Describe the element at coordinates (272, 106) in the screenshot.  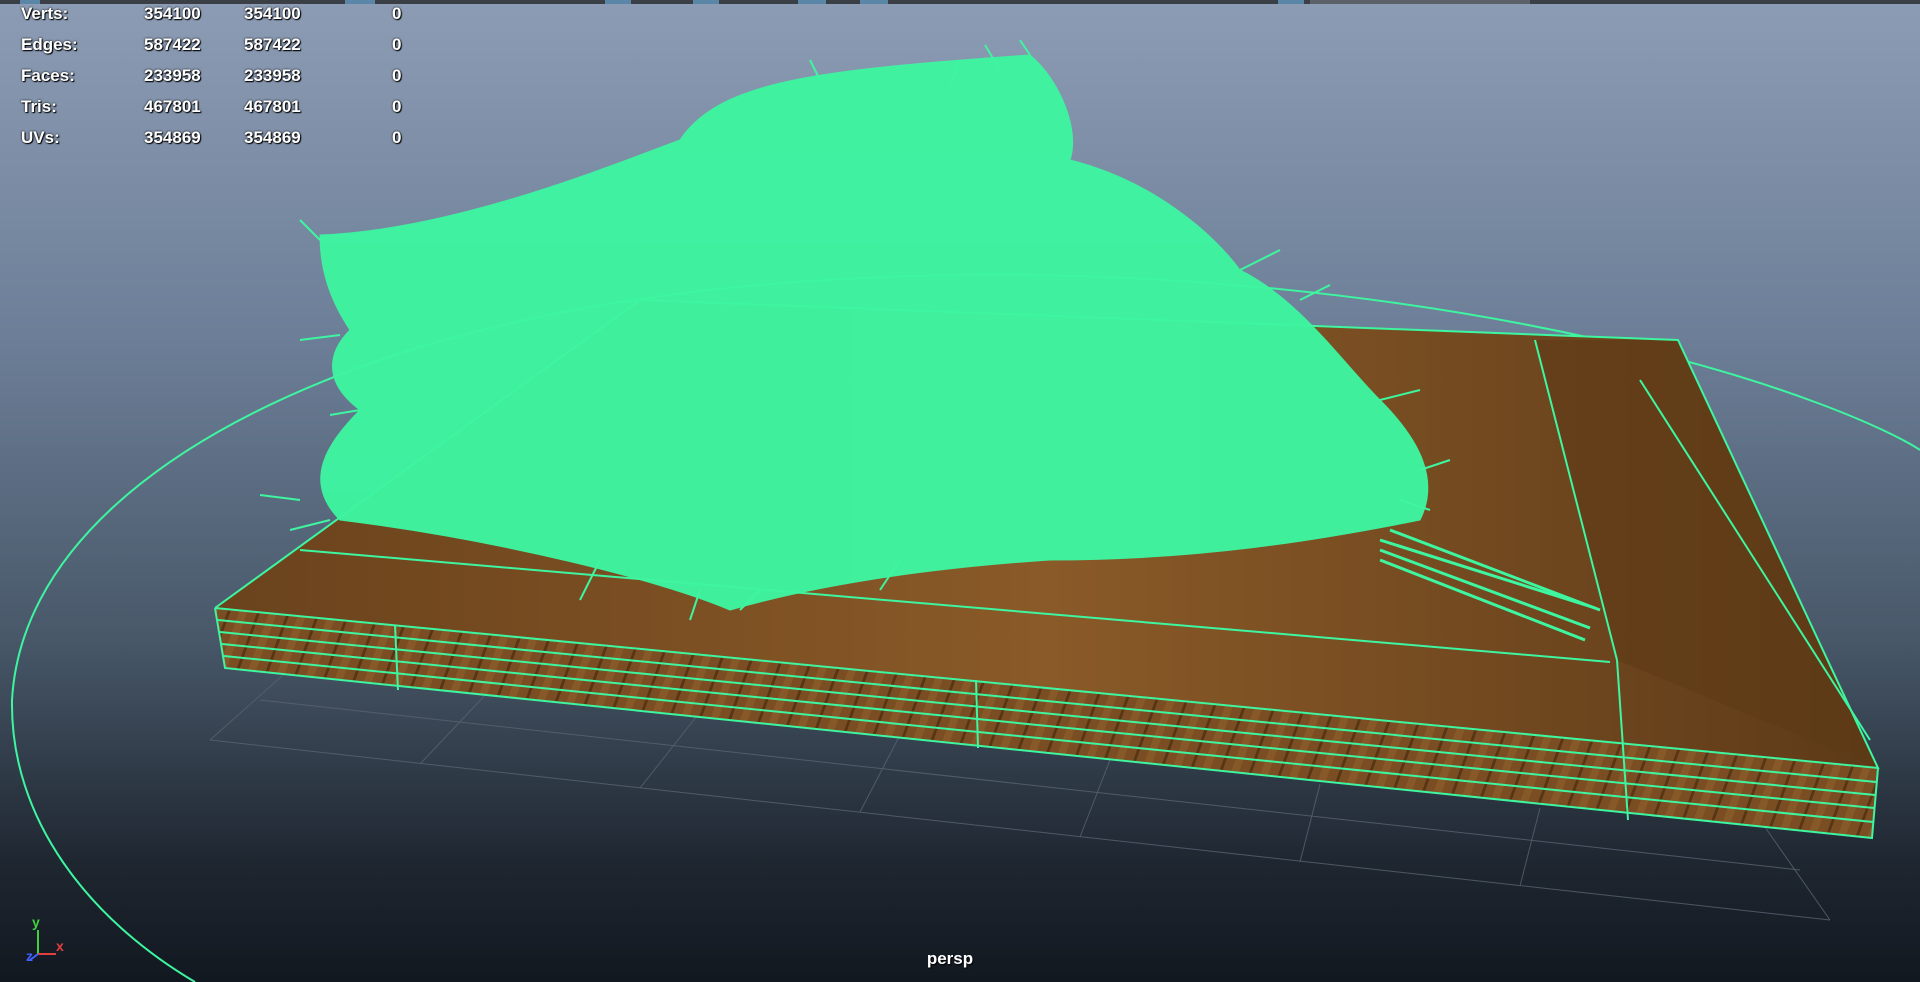
I see `stat-selected: 467801` at that location.